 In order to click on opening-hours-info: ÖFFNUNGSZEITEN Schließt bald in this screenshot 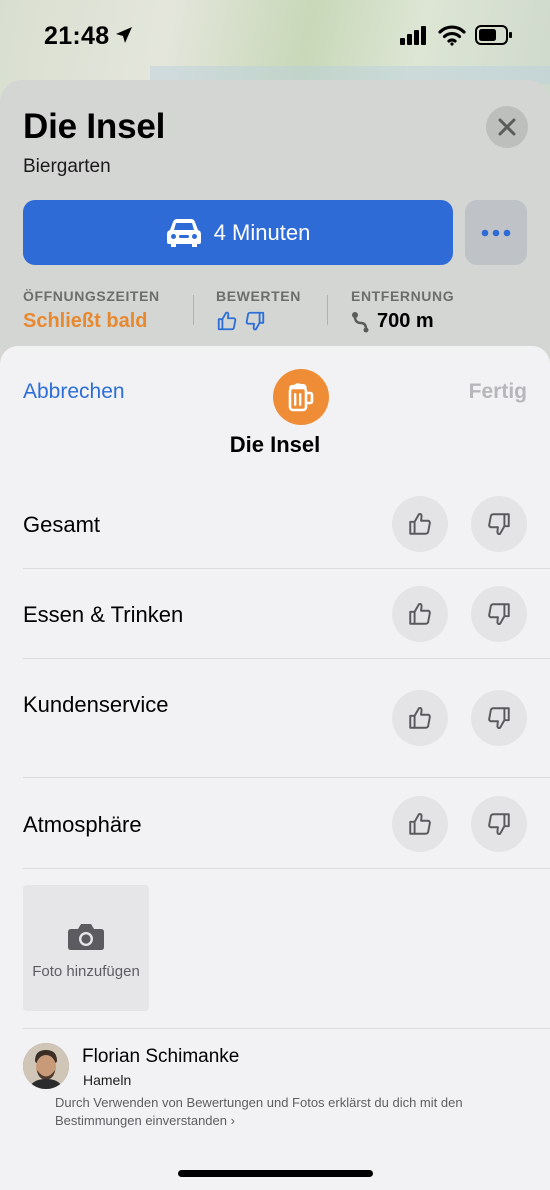, I will do `click(91, 310)`.